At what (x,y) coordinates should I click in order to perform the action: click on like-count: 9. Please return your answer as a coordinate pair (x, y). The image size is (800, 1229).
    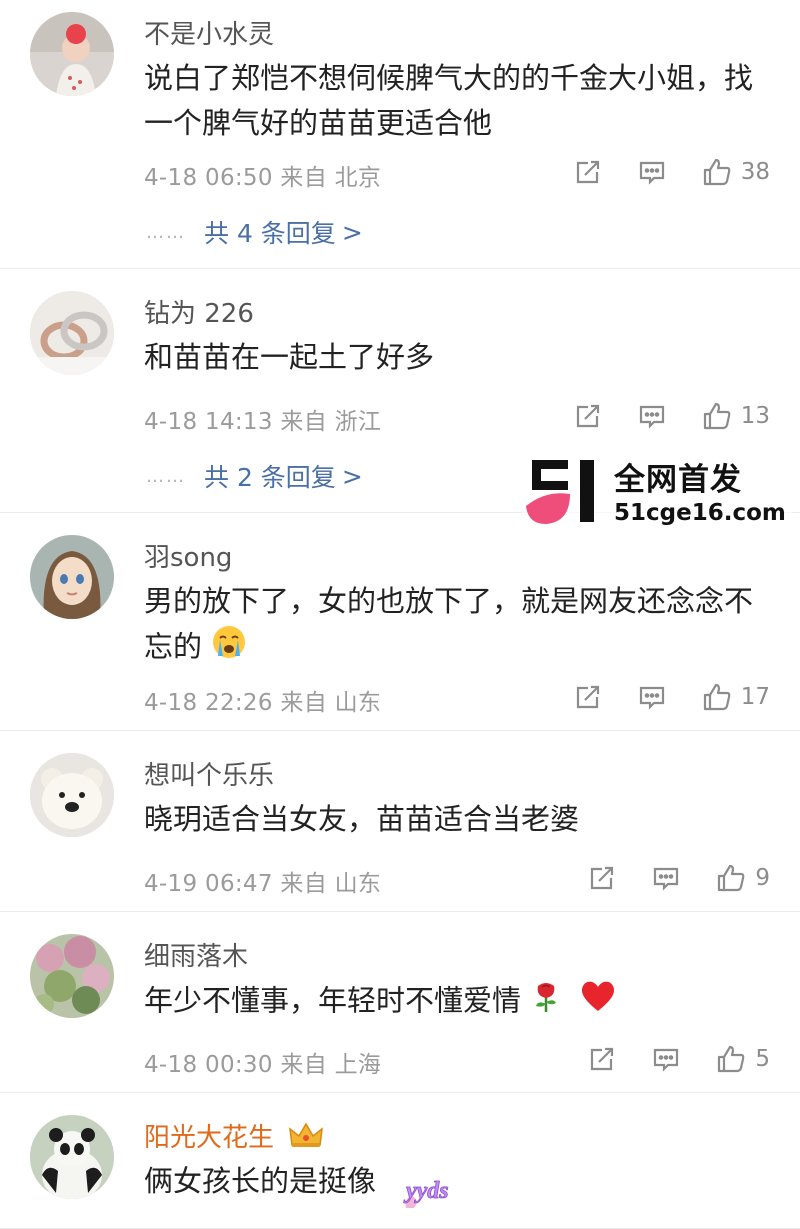
    Looking at the image, I should click on (762, 878).